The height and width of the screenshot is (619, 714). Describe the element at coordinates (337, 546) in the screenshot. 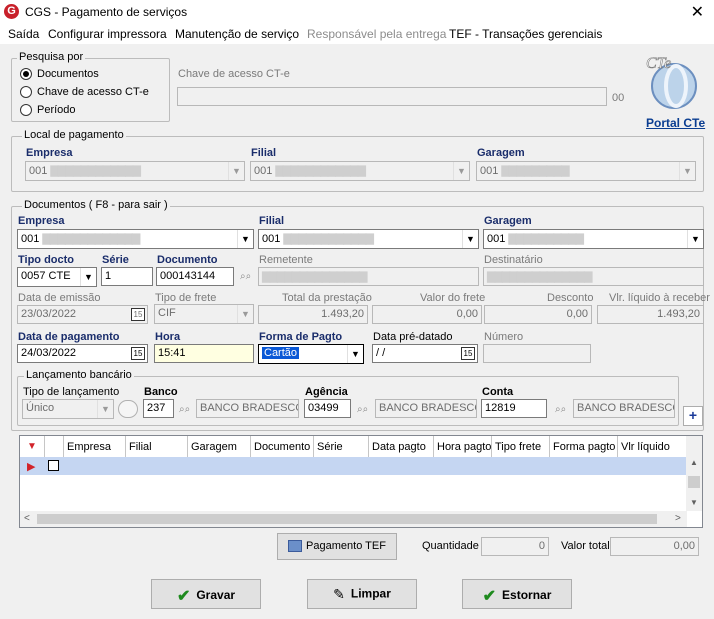

I see `pagamento-tef-button: Pagamento TEF` at that location.